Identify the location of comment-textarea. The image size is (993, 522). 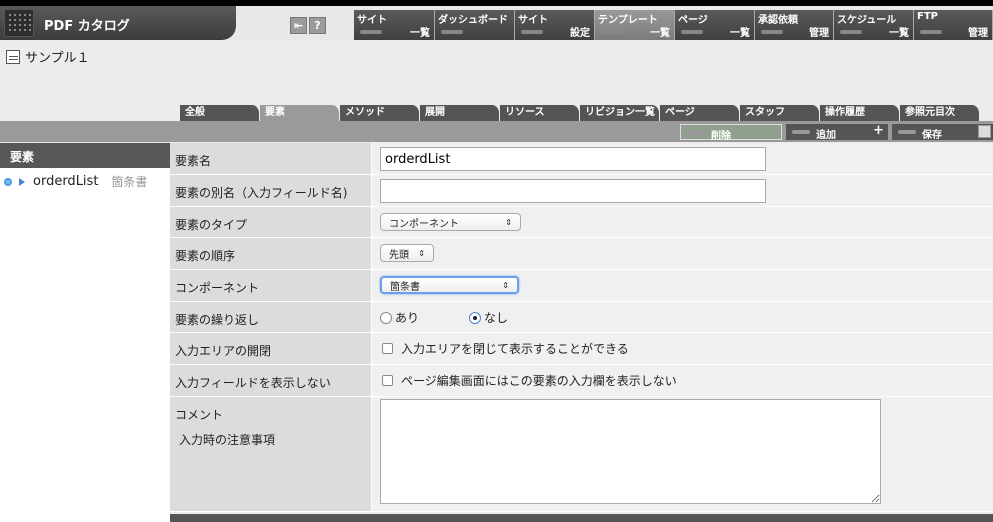
(630, 451).